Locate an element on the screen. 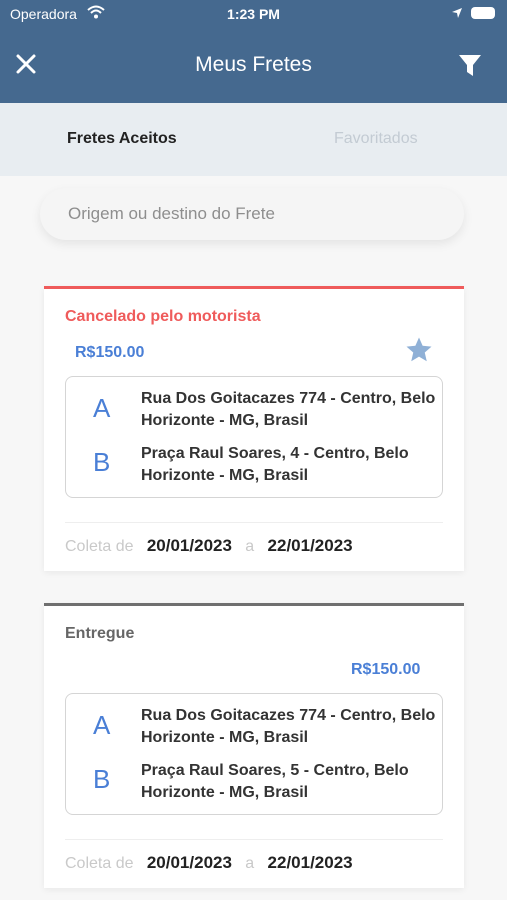 This screenshot has height=900, width=507. favorite-button is located at coordinates (419, 350).